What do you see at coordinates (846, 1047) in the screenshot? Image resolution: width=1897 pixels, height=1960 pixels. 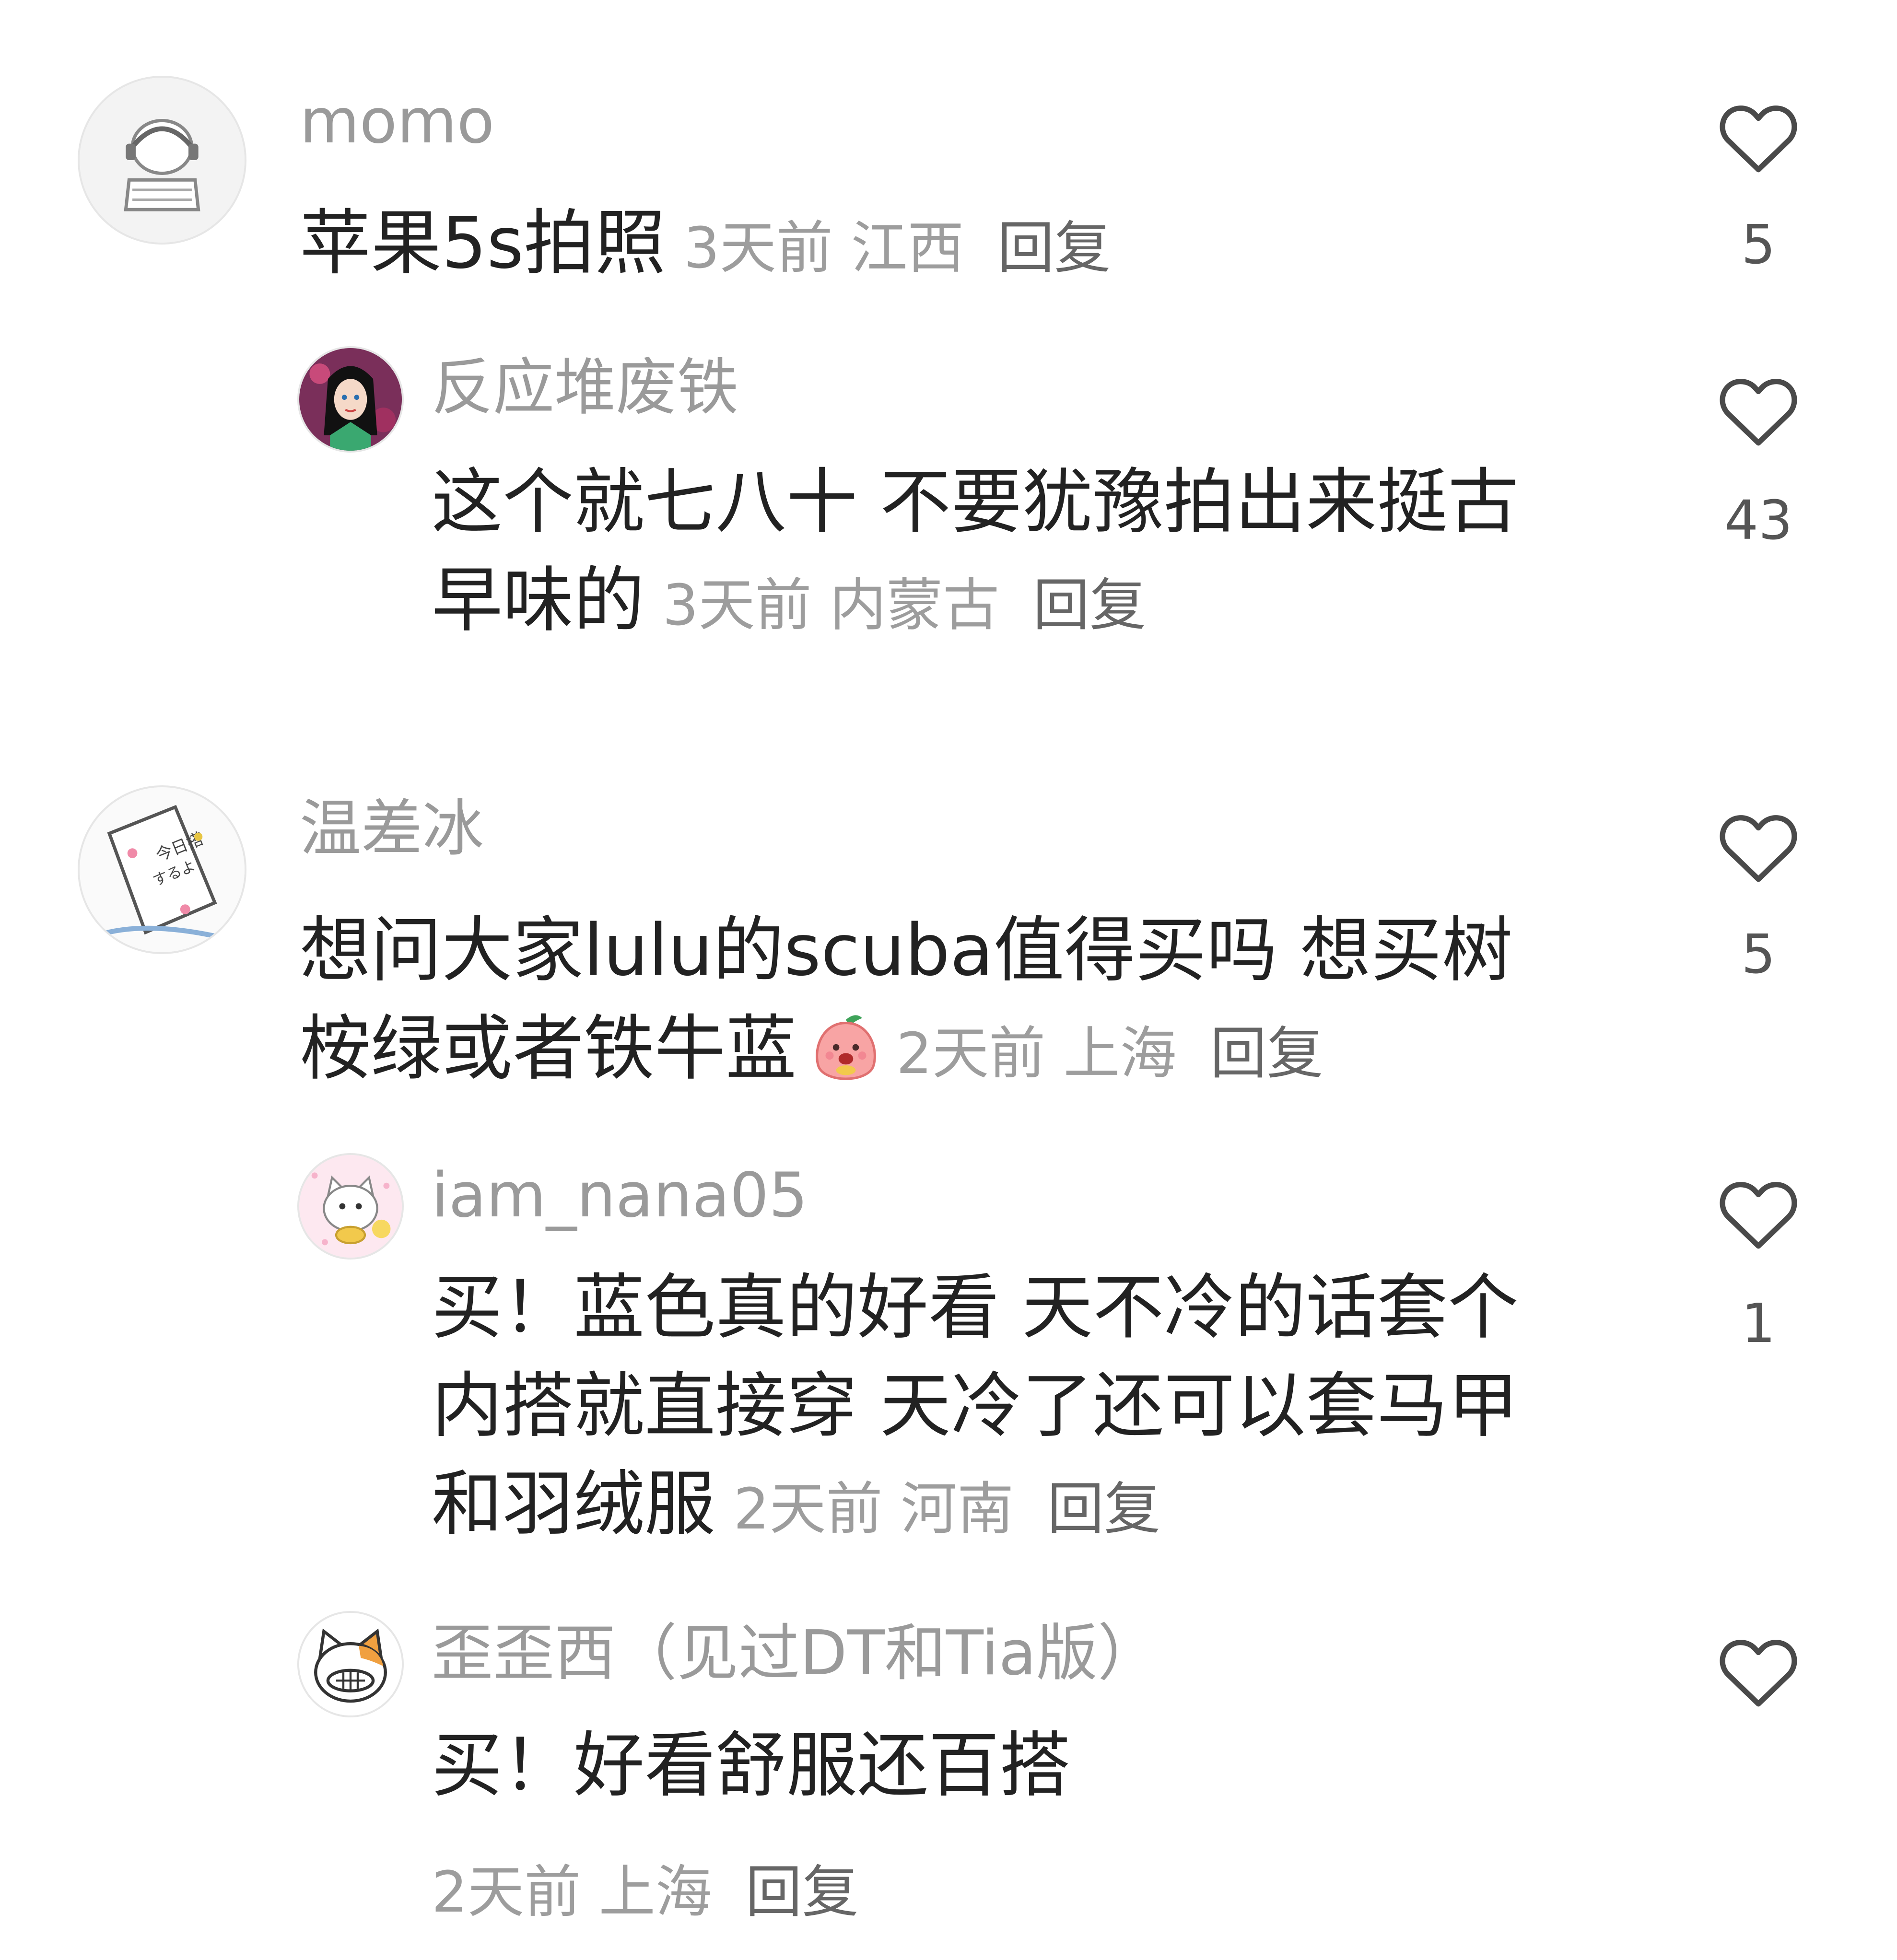 I see `peach-emoji-icon` at bounding box center [846, 1047].